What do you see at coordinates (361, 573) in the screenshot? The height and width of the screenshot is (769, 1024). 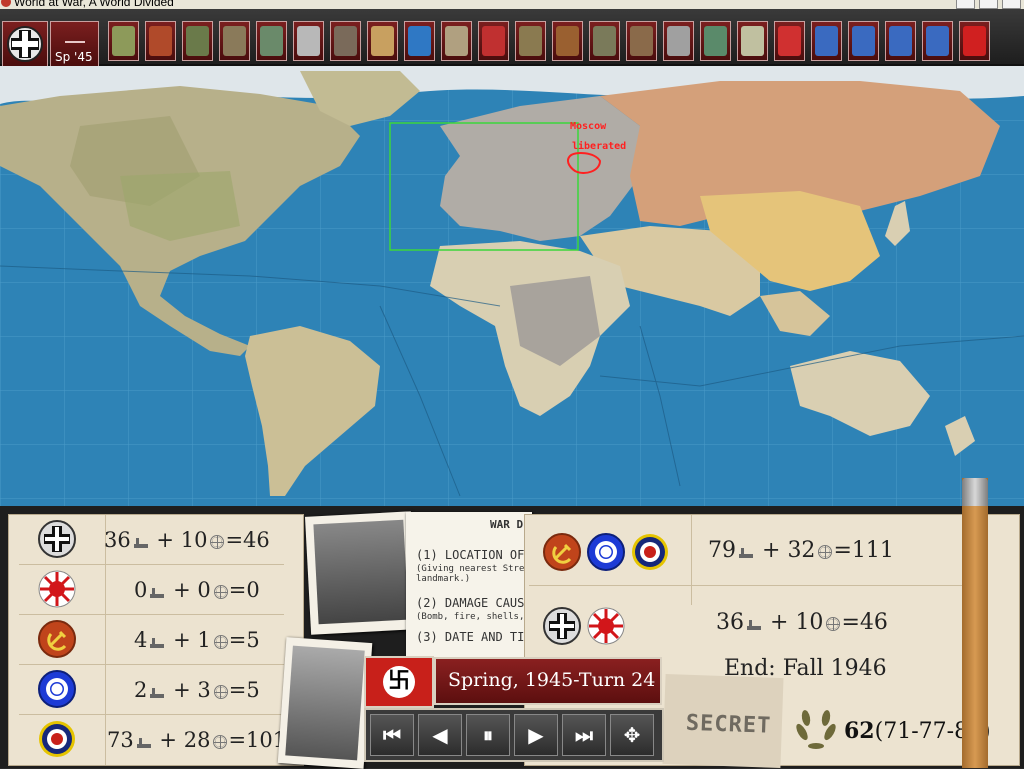 I see `war-photograph` at bounding box center [361, 573].